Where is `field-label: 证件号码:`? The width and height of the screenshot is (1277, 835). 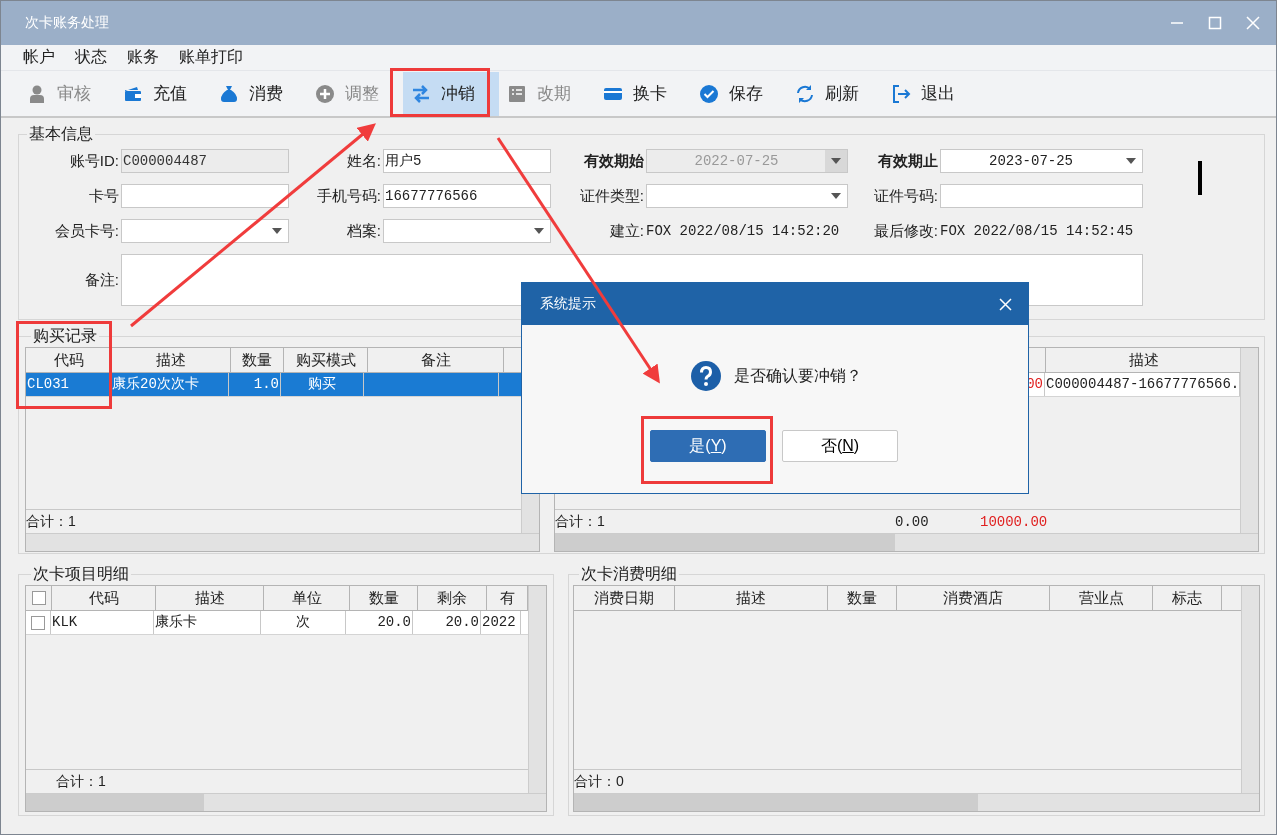 field-label: 证件号码: is located at coordinates (905, 196).